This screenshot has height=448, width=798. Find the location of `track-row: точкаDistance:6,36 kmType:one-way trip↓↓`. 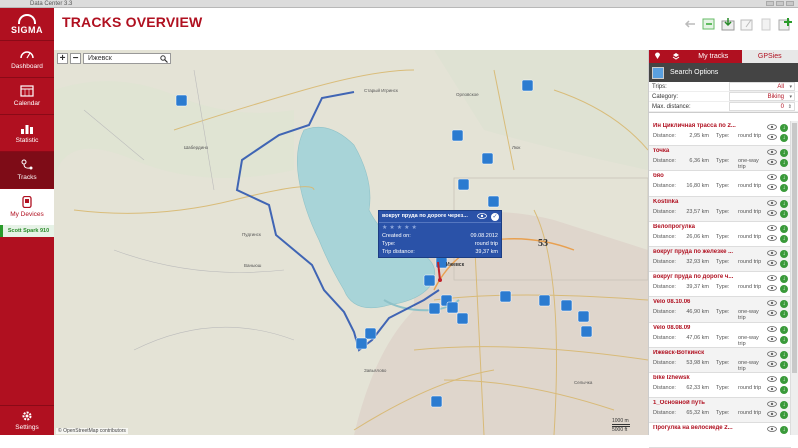

track-row: точкаDistance:6,36 kmType:one-way trip↓↓ is located at coordinates (720, 158).